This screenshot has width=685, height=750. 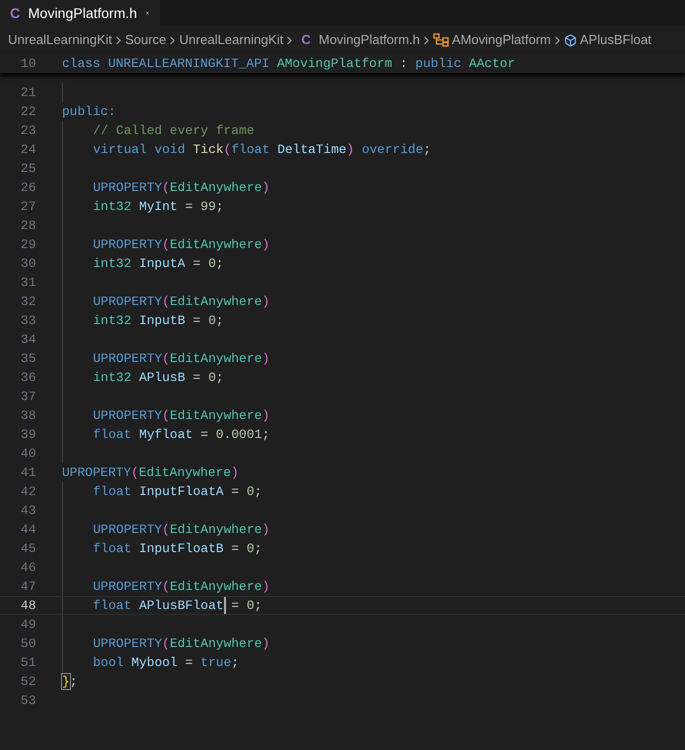 I want to click on code-line: int32 InputB = 0;, so click(x=158, y=321).